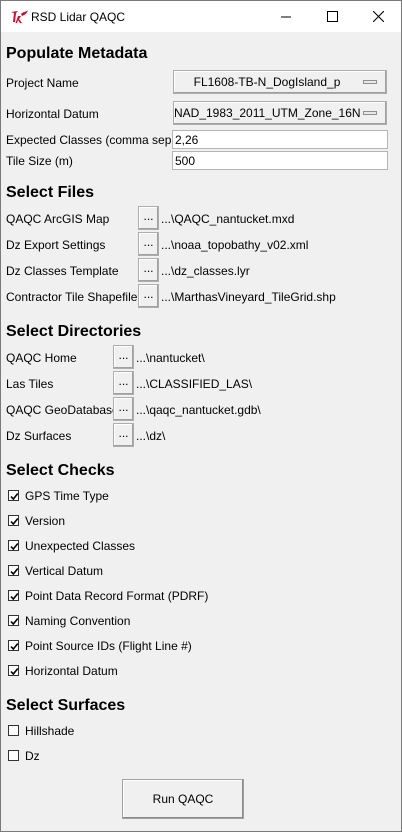 This screenshot has width=402, height=832. What do you see at coordinates (42, 83) in the screenshot?
I see `project-name-label: Project Name` at bounding box center [42, 83].